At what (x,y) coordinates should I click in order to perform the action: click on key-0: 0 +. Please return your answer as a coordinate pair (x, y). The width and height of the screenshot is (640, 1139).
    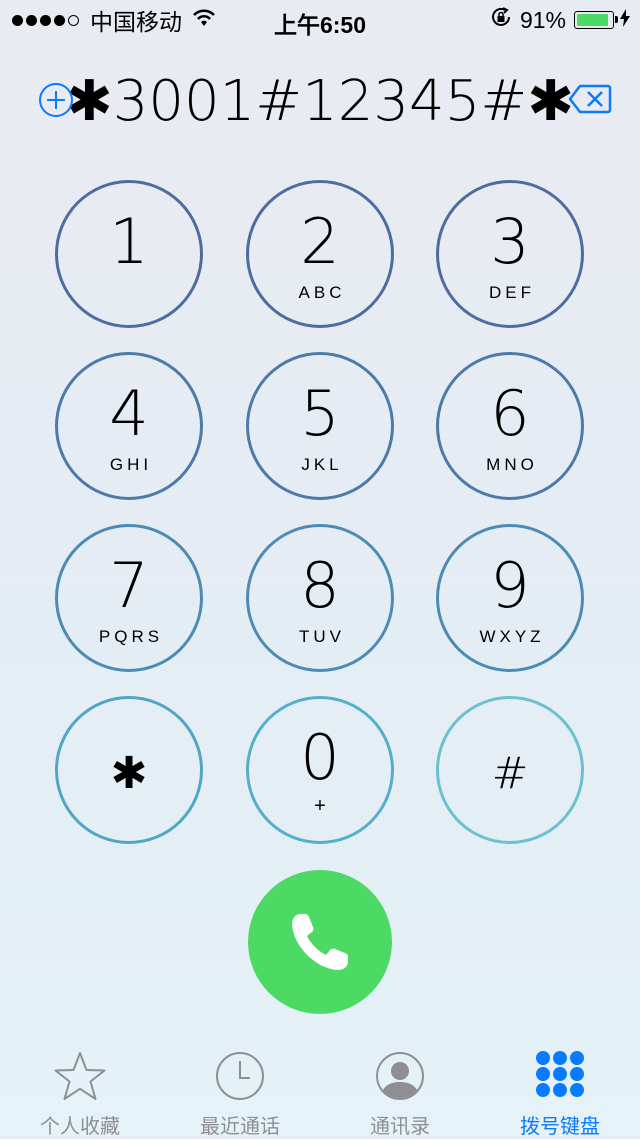
    Looking at the image, I should click on (320, 770).